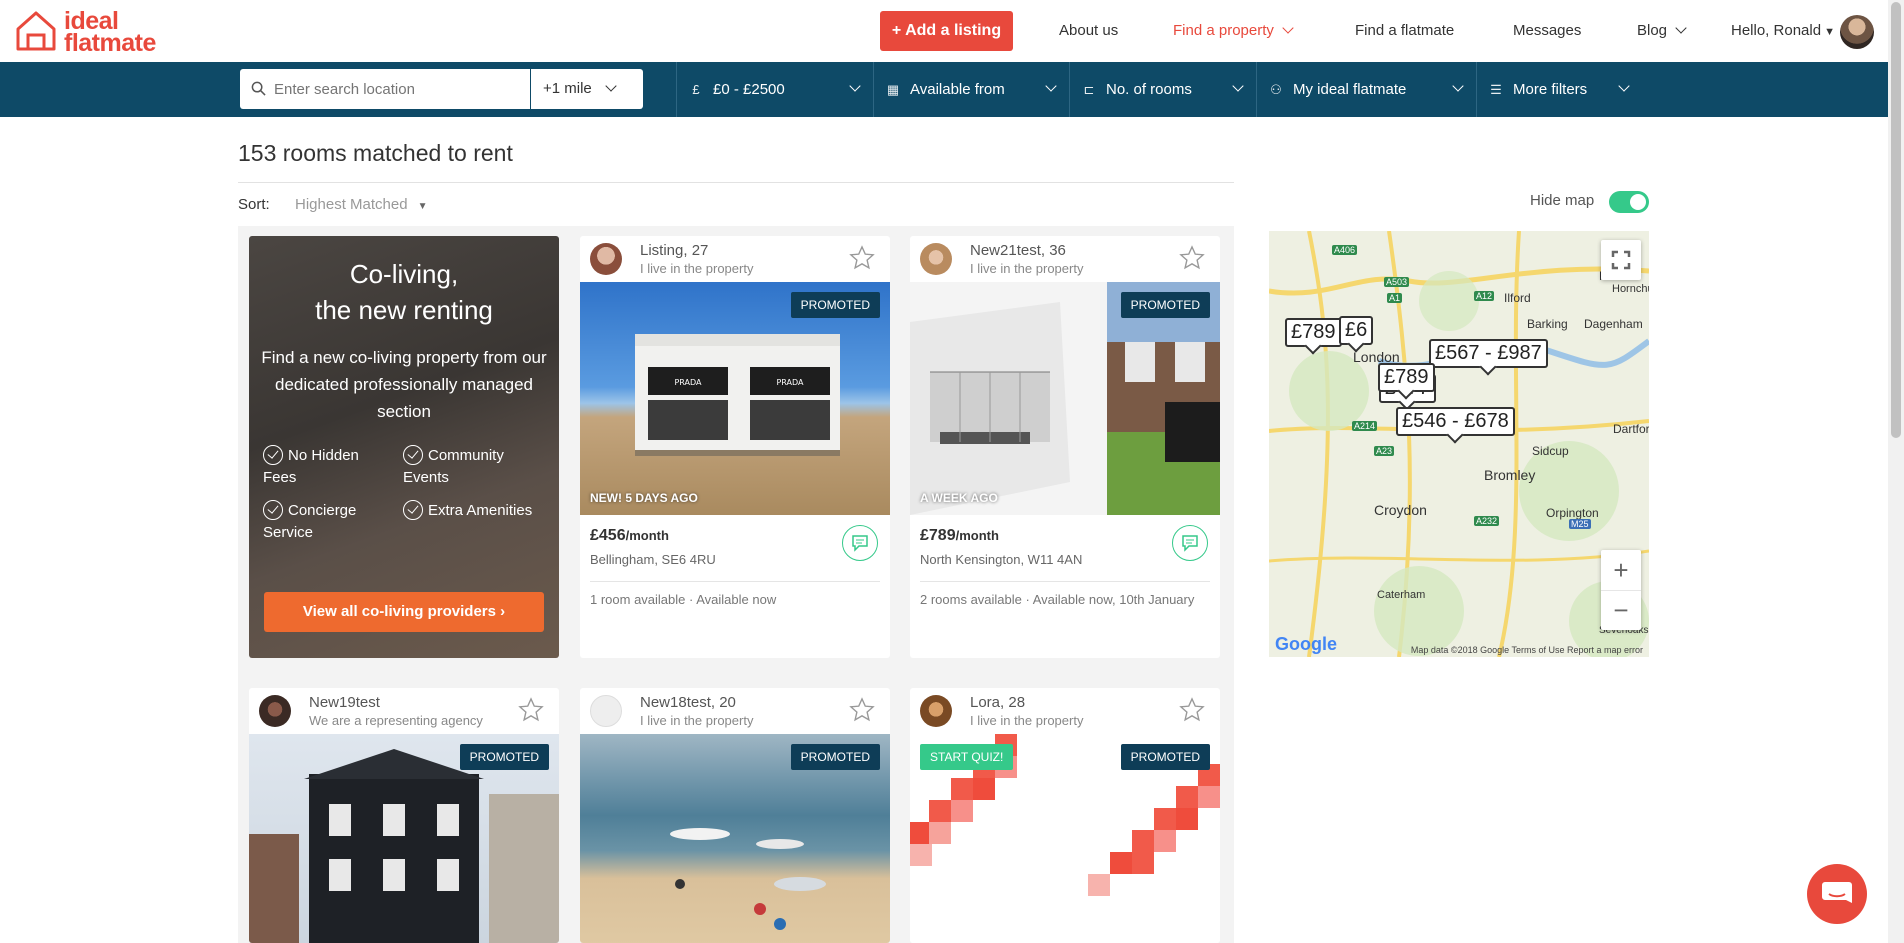 Image resolution: width=1904 pixels, height=943 pixels. Describe the element at coordinates (404, 310) in the screenshot. I see `coliving-title-line-2: the new renting` at that location.